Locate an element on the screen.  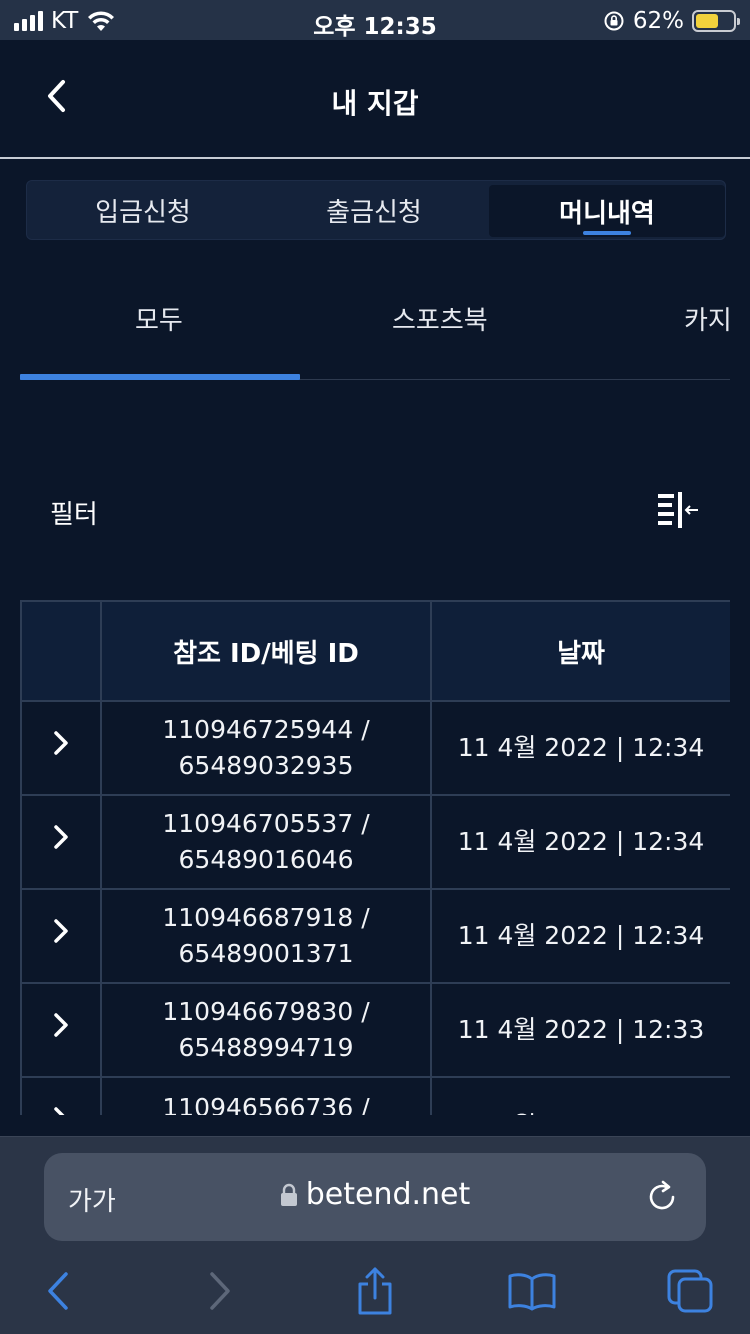
tab-label: 입금신청 is located at coordinates (143, 212).